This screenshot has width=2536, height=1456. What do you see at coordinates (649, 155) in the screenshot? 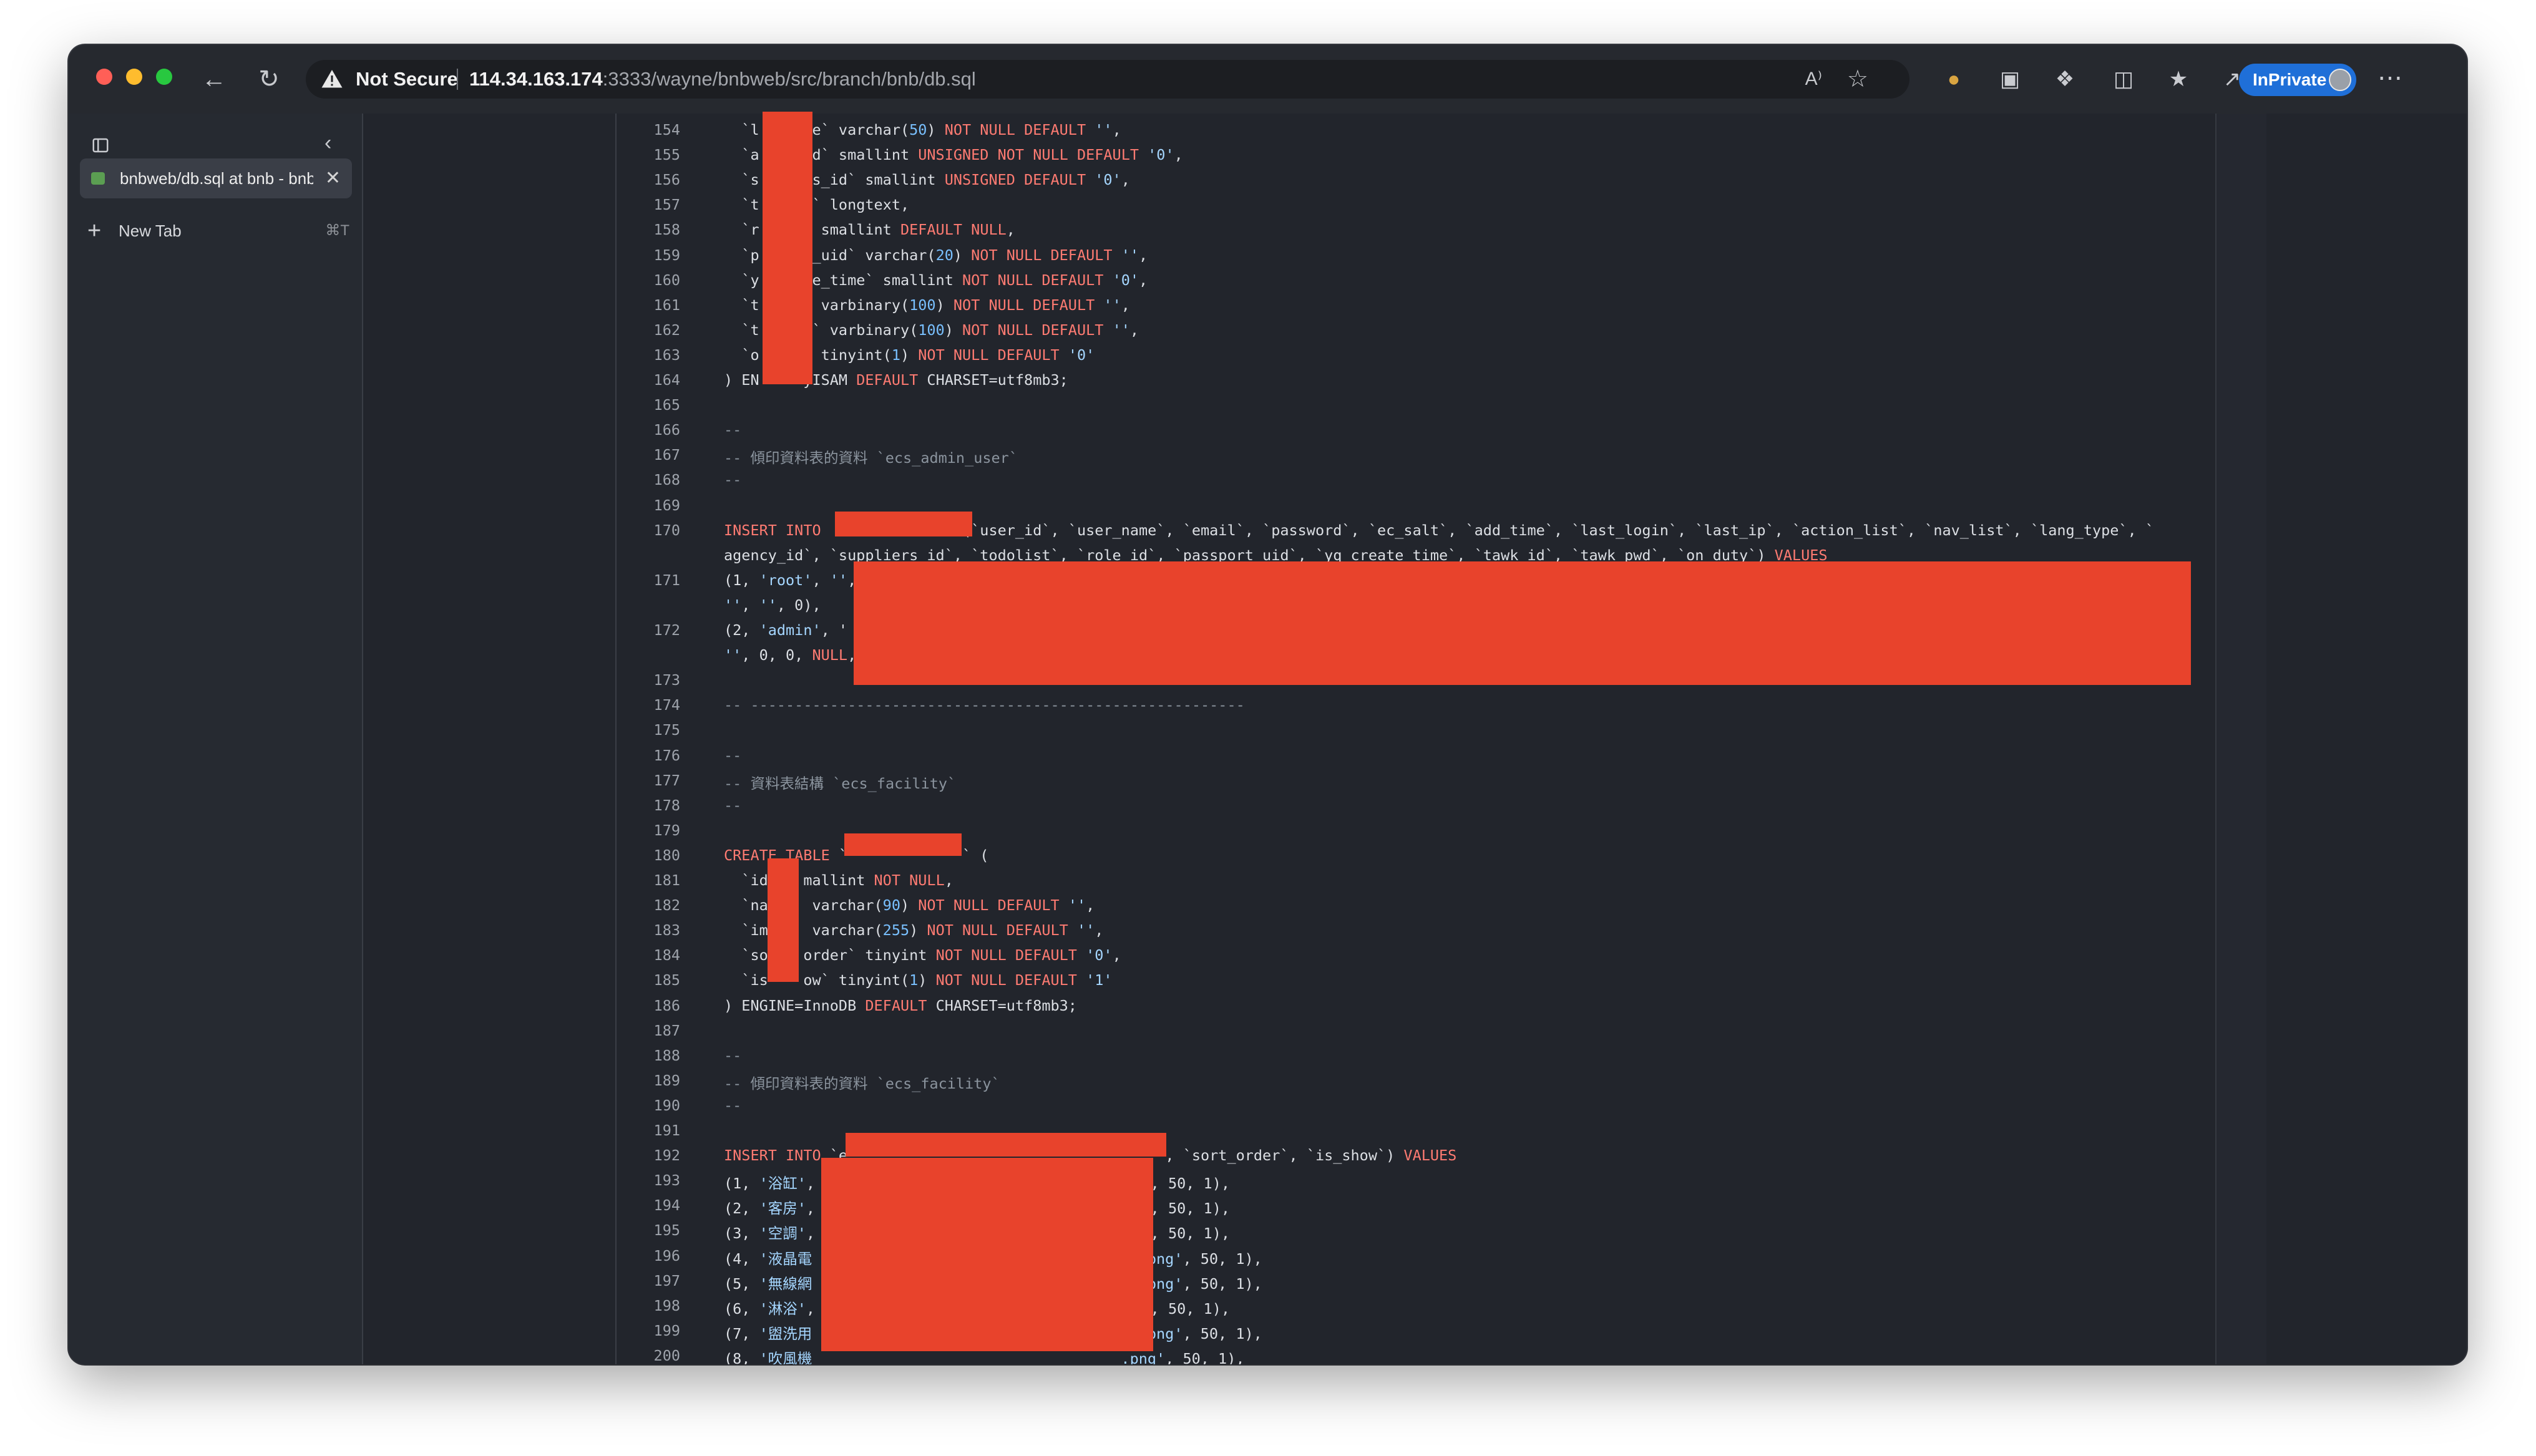
I see `line-number: 155` at bounding box center [649, 155].